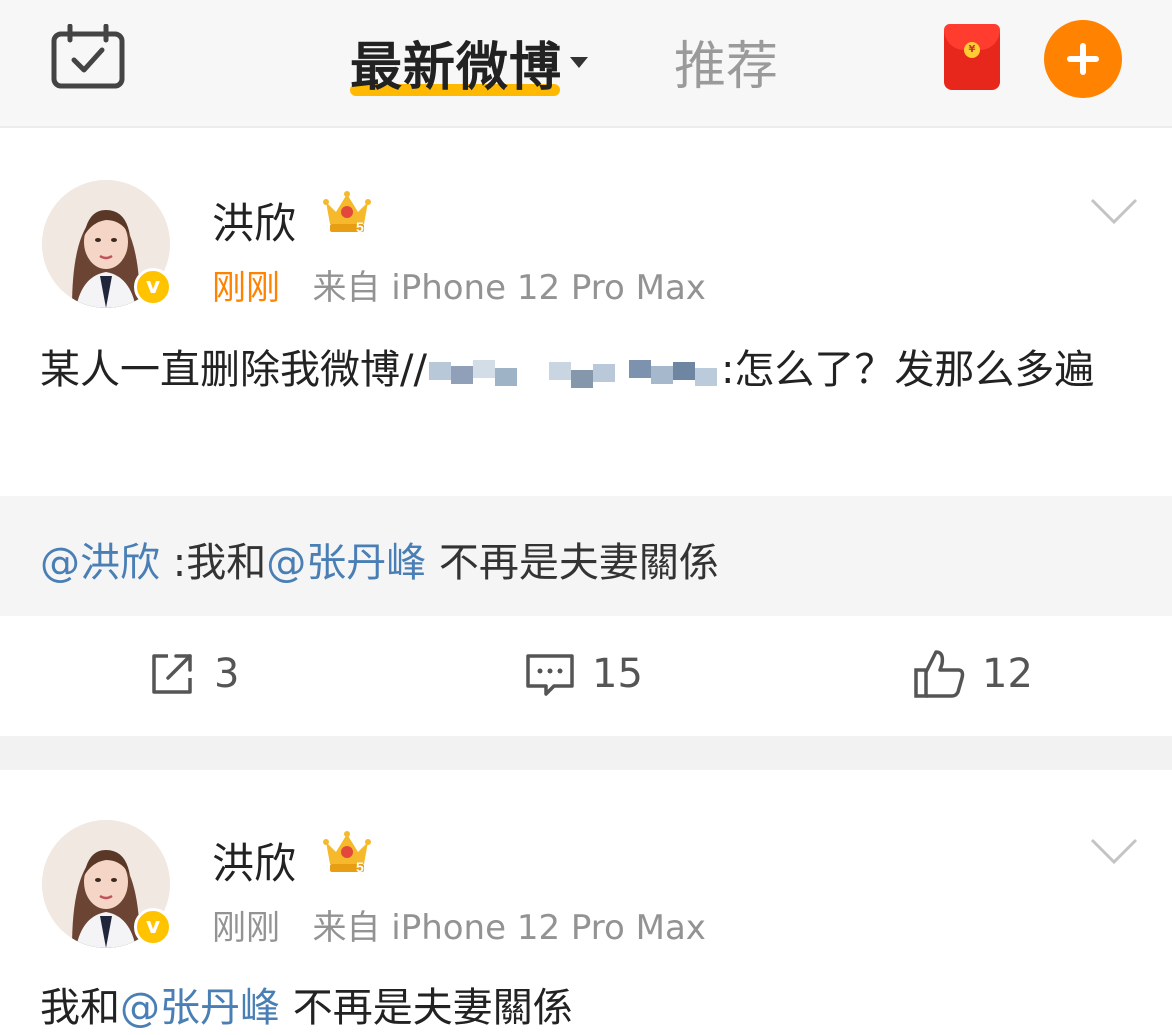 The image size is (1172, 1035). What do you see at coordinates (426, 1008) in the screenshot?
I see `post-content-text-2: 不再是夫妻關係` at bounding box center [426, 1008].